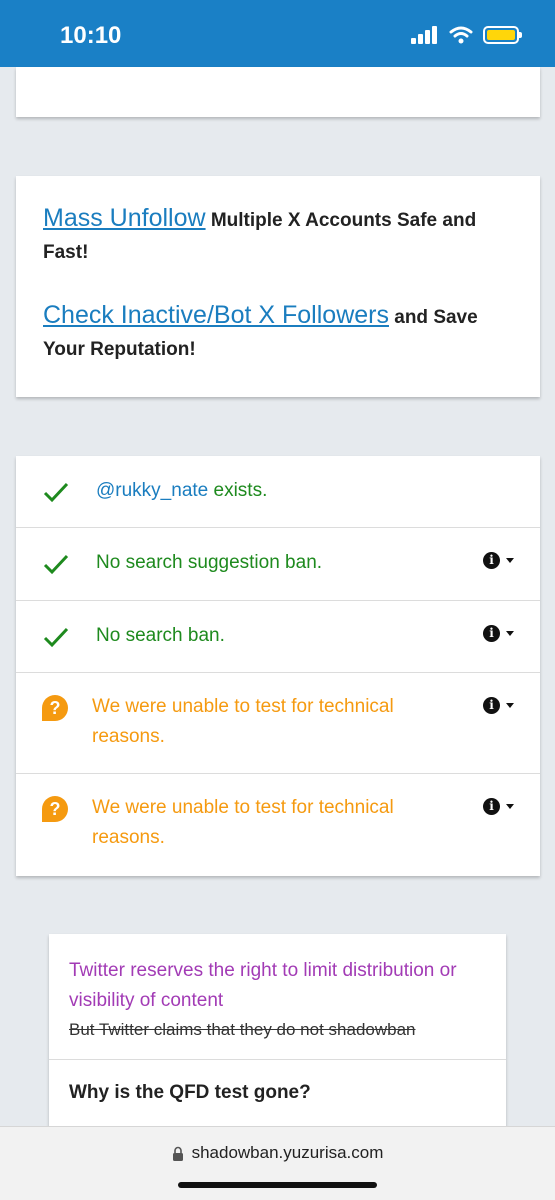  What do you see at coordinates (91, 35) in the screenshot?
I see `status-time: 10:10` at bounding box center [91, 35].